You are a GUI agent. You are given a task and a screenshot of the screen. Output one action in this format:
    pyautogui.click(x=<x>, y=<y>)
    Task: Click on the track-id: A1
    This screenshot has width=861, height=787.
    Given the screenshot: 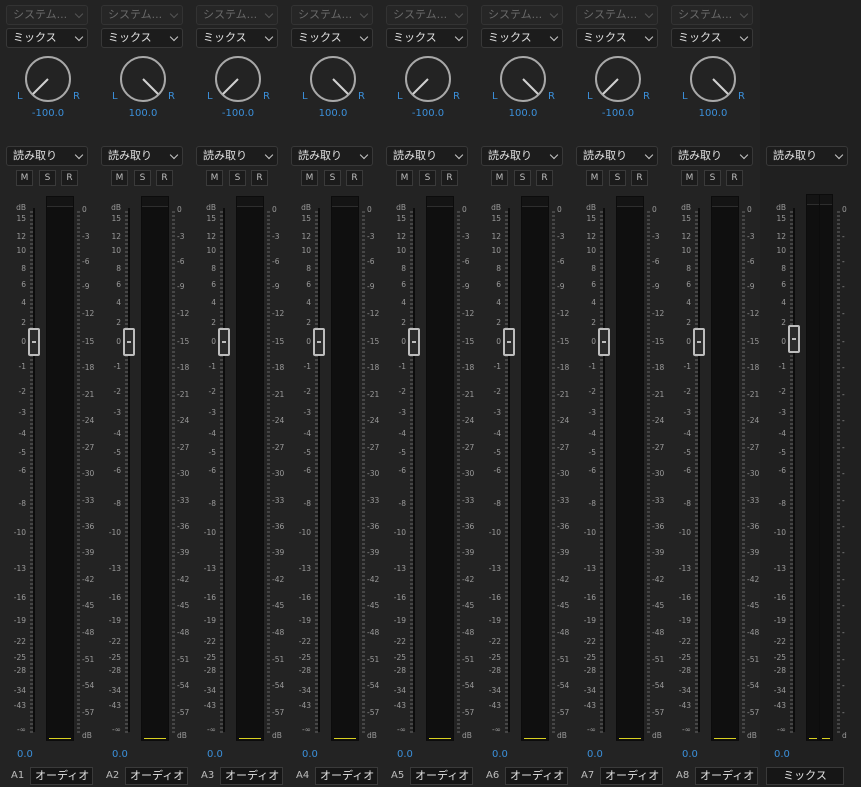 What is the action you would take?
    pyautogui.click(x=18, y=775)
    